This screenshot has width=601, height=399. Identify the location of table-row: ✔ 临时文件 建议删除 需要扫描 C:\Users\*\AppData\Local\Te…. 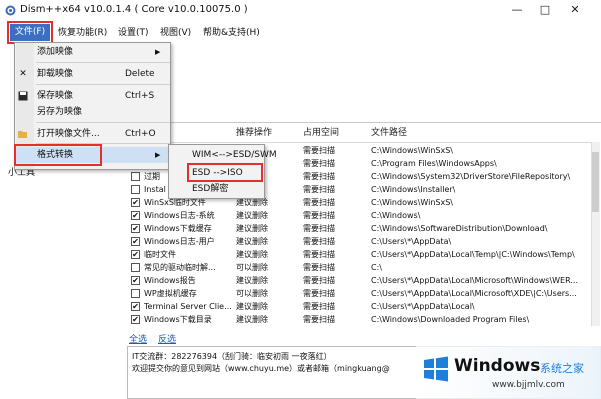
(365, 254).